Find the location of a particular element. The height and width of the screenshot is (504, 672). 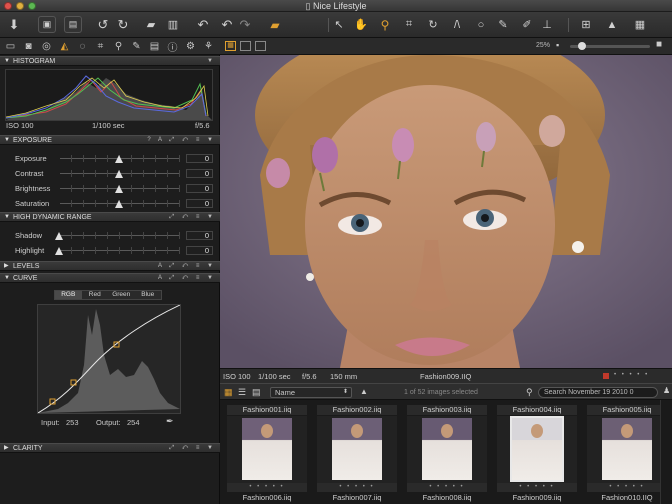

tab-rgb: RGB is located at coordinates (68, 295).